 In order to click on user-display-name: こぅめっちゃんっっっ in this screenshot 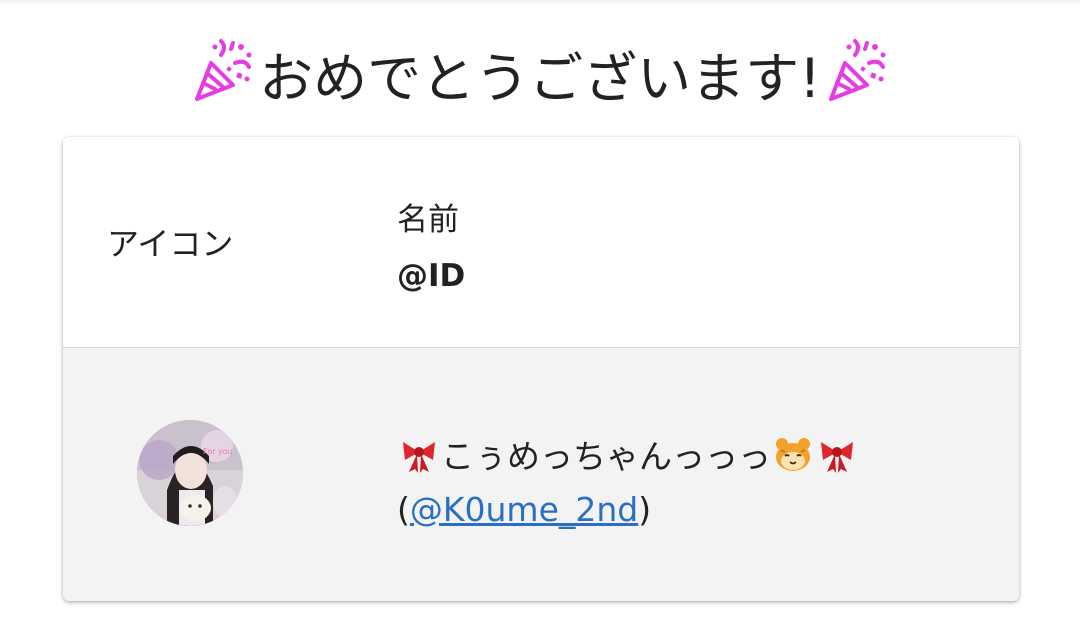, I will do `click(628, 454)`.